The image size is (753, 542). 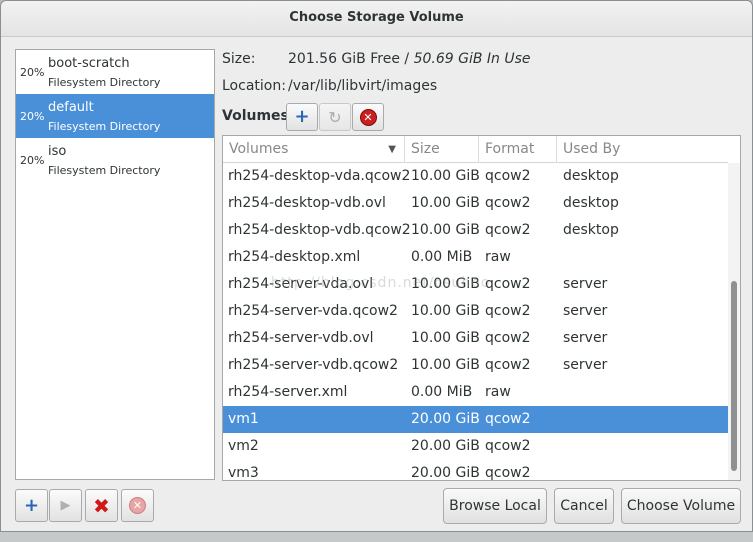 I want to click on location-value: /var/lib/libvirt/images, so click(x=363, y=86).